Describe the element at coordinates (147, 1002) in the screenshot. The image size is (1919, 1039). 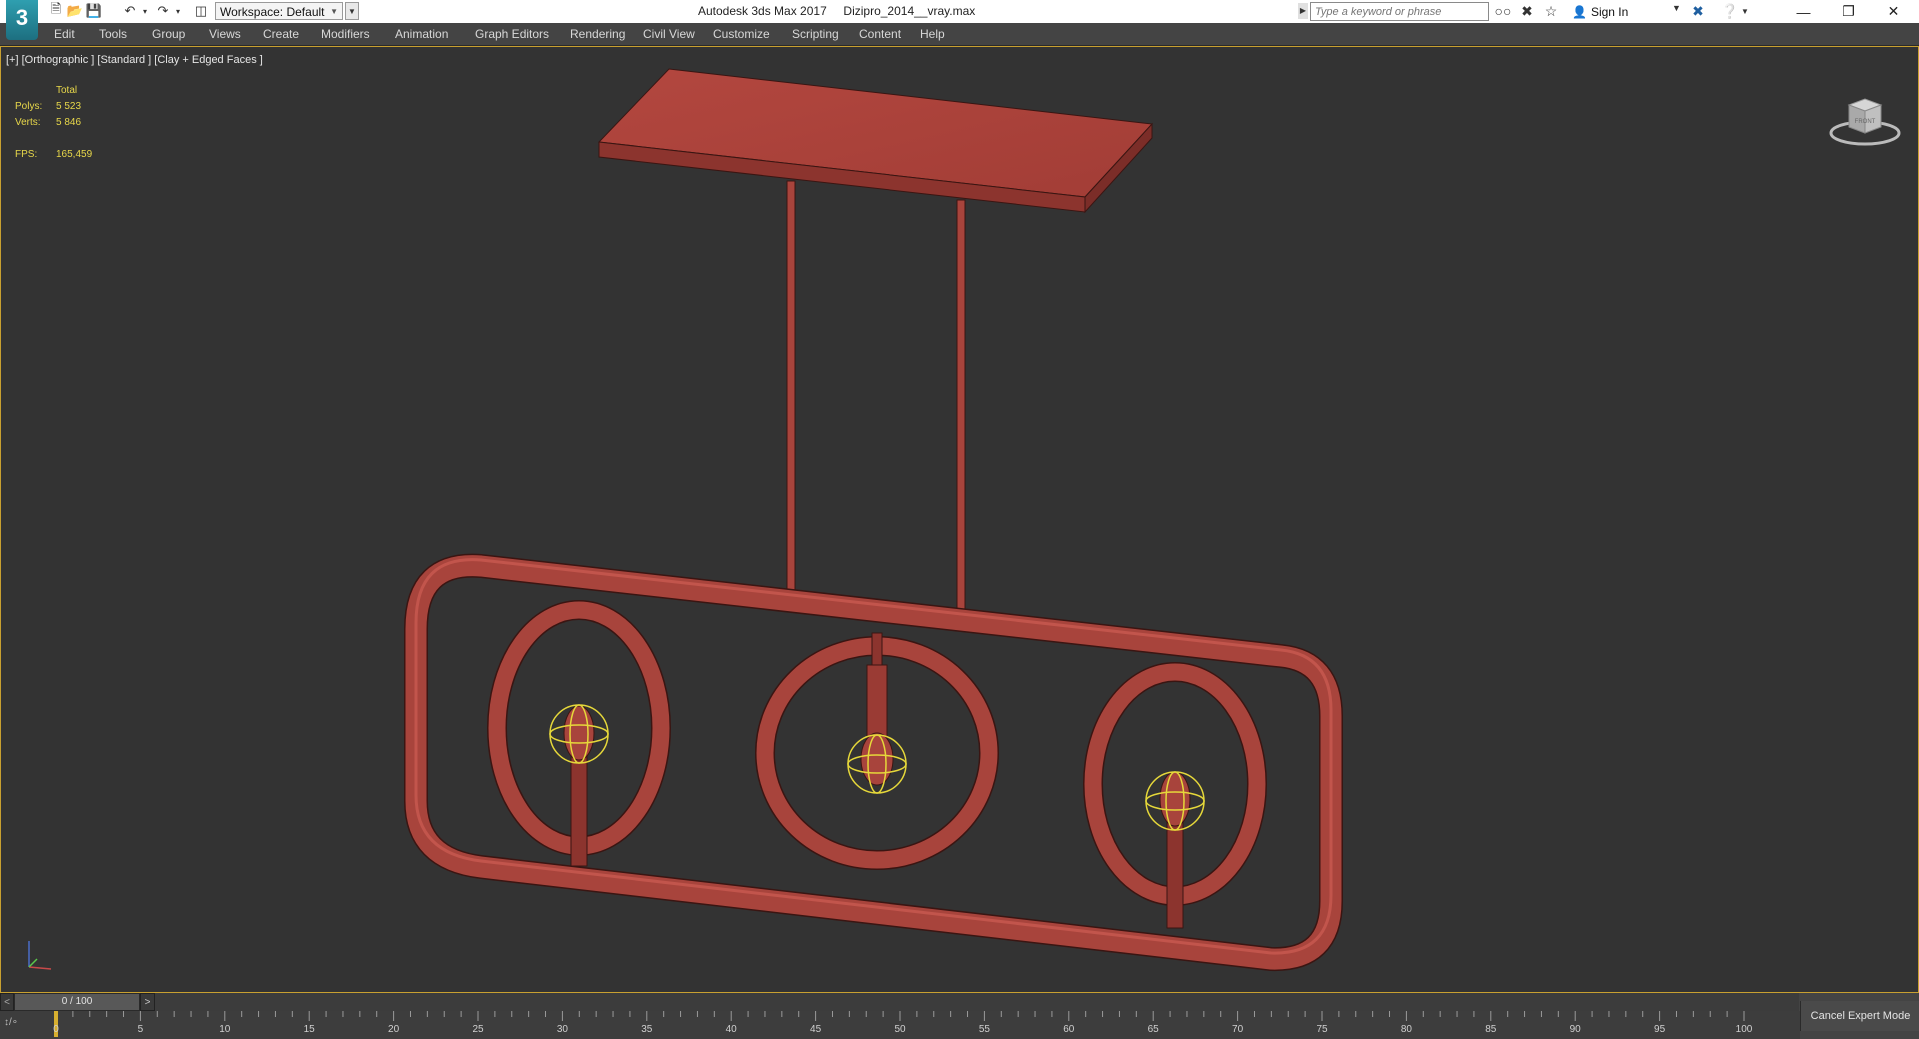
I see `timeline-next-button: >` at that location.